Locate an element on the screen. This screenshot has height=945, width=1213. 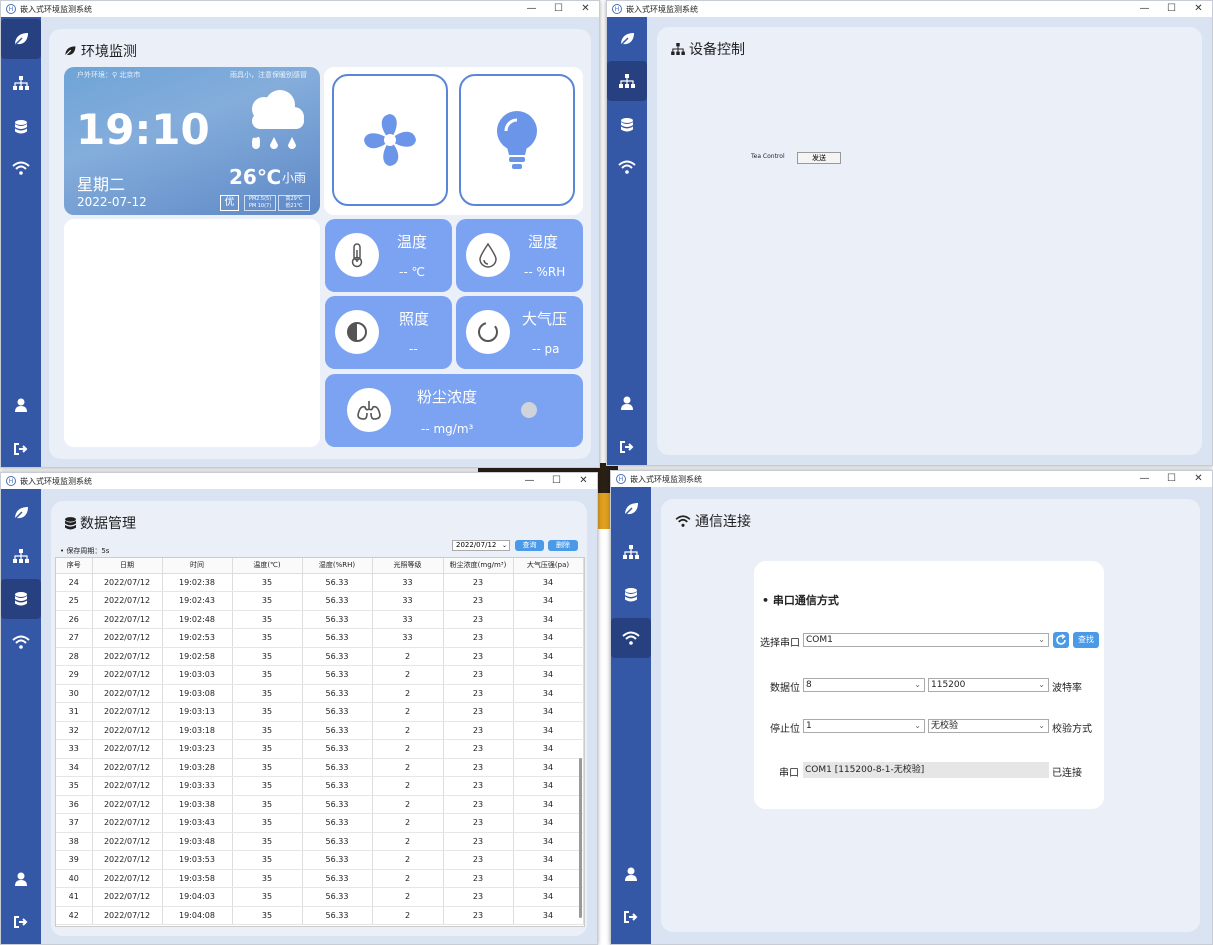
table-row: 27 2022/07/12 19:02:53 35 56.33 33 23 34 is located at coordinates (320, 638).